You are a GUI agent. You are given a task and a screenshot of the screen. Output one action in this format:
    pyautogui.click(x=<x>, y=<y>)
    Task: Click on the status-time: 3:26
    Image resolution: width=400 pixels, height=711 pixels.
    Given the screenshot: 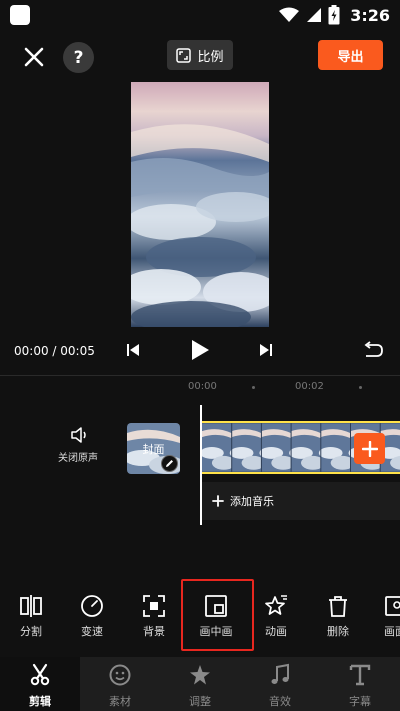 What is the action you would take?
    pyautogui.click(x=370, y=15)
    